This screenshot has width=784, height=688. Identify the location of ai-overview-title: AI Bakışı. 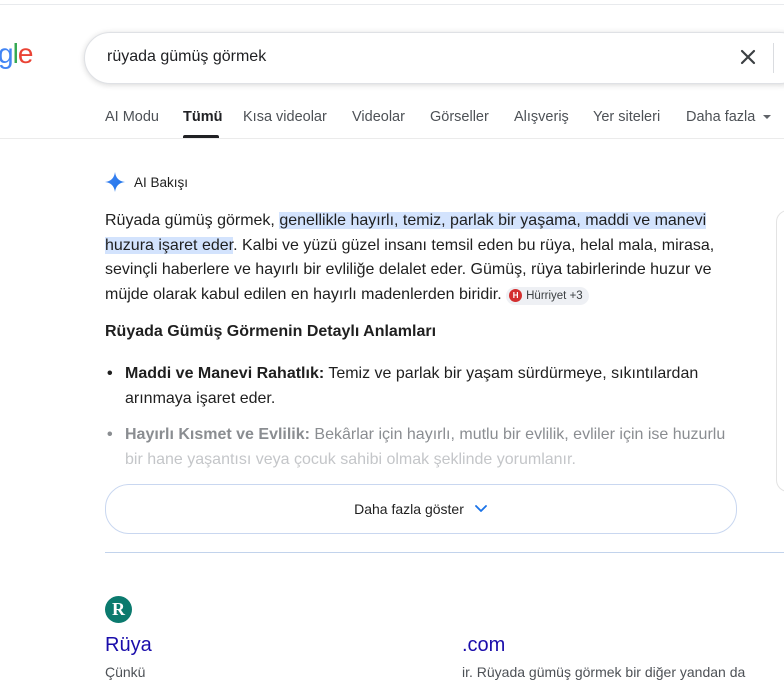
(161, 182).